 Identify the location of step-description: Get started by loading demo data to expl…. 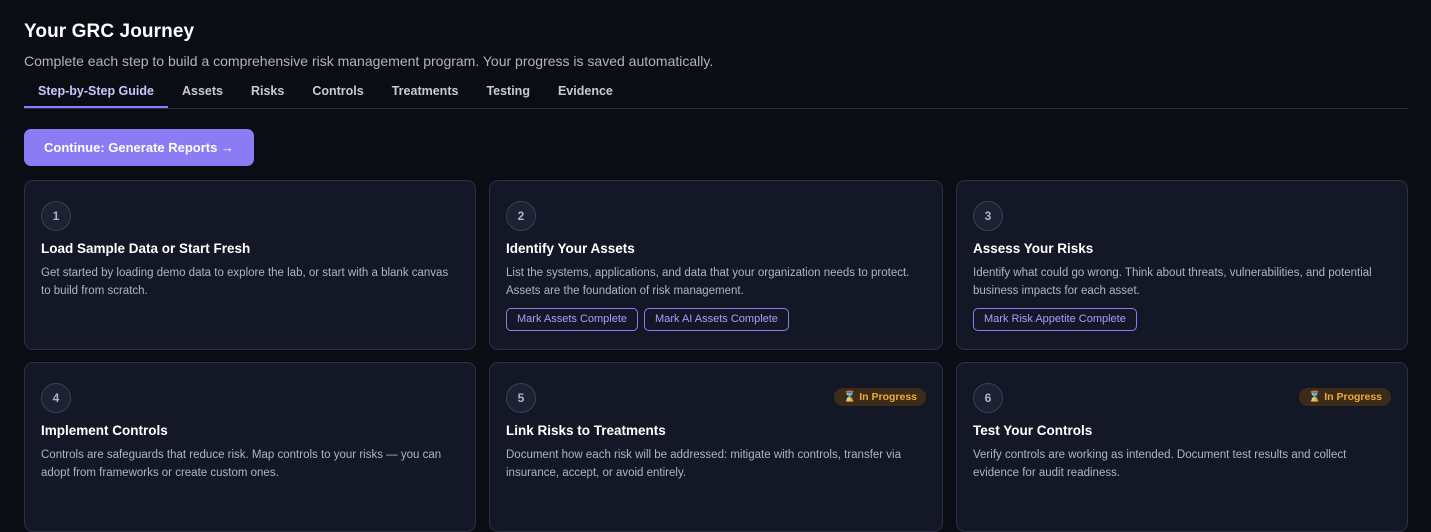
(245, 282).